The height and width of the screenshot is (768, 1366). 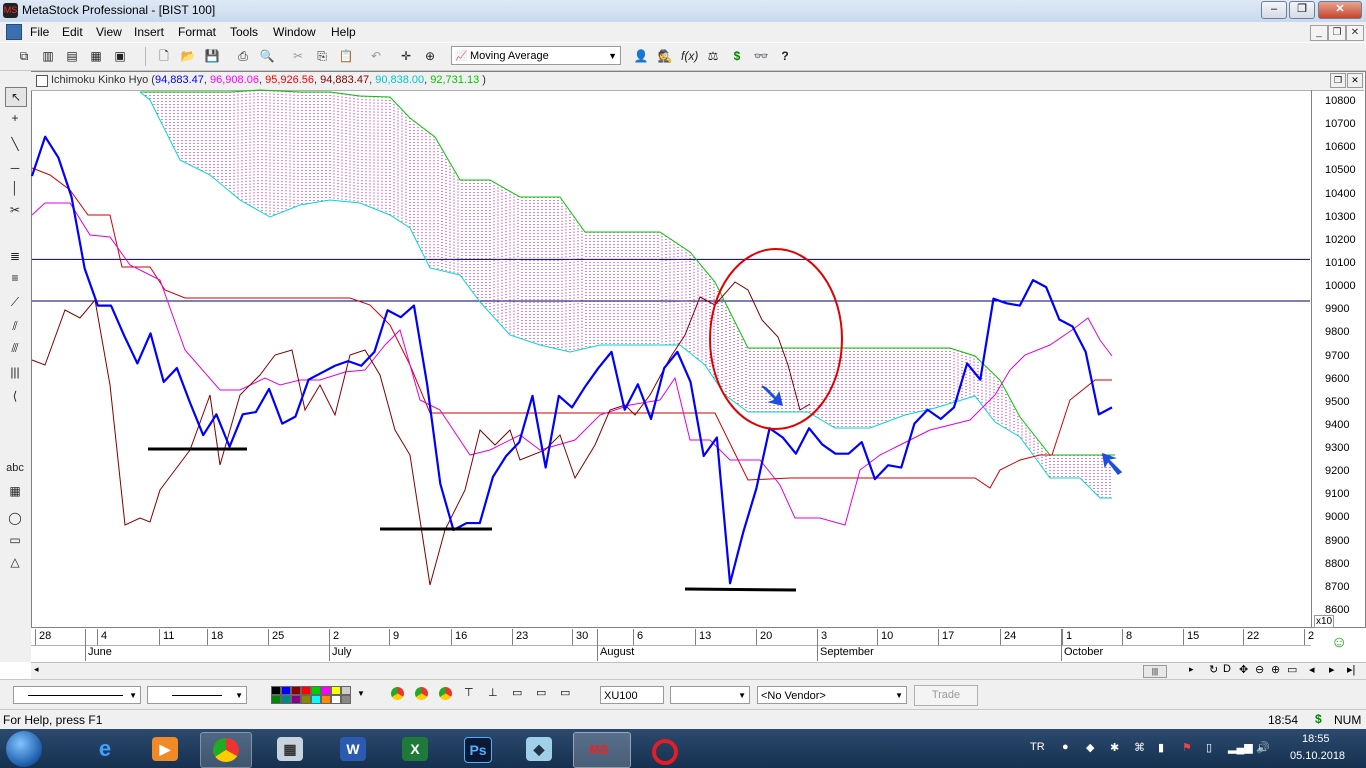 I want to click on layer-middle-icon: ▭, so click(x=541, y=692).